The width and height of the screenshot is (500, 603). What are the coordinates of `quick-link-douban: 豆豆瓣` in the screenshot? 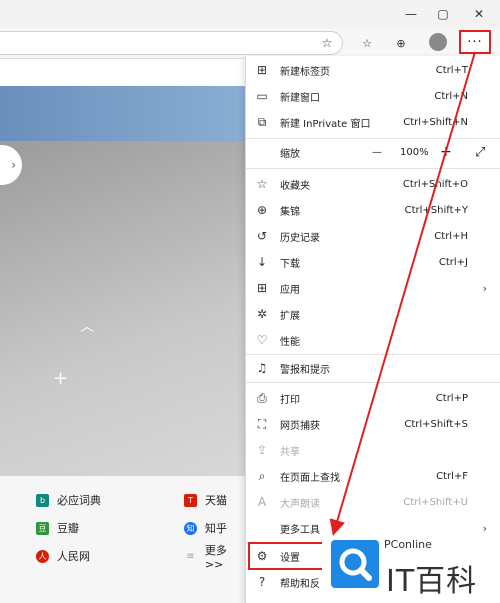 It's located at (57, 528).